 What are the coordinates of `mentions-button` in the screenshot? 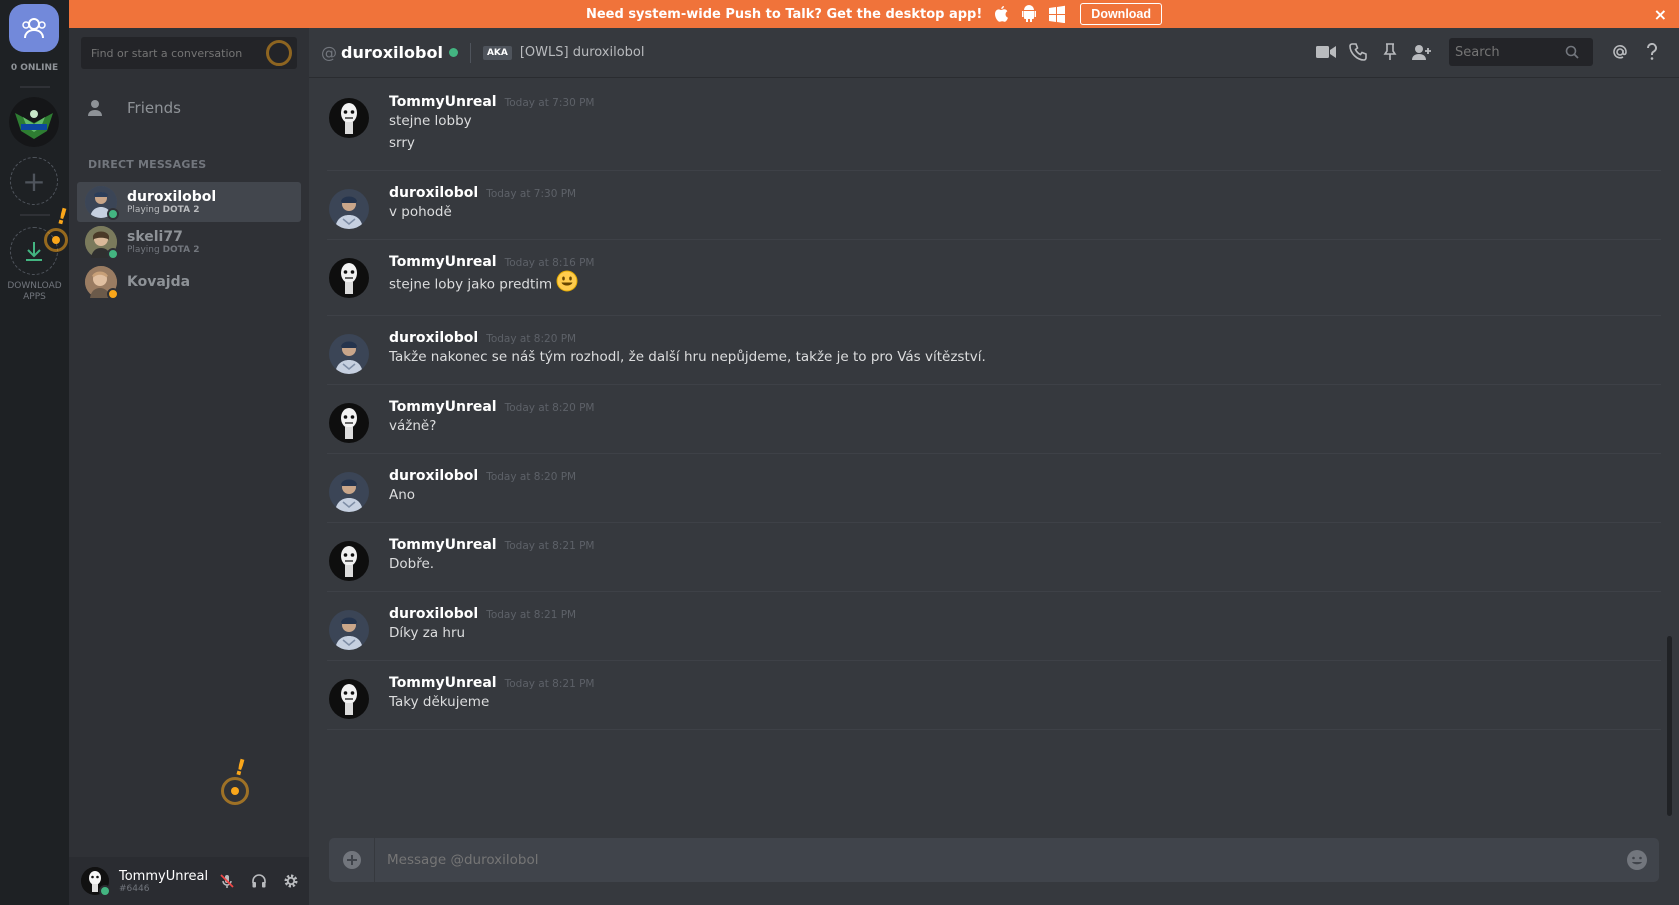 It's located at (1620, 52).